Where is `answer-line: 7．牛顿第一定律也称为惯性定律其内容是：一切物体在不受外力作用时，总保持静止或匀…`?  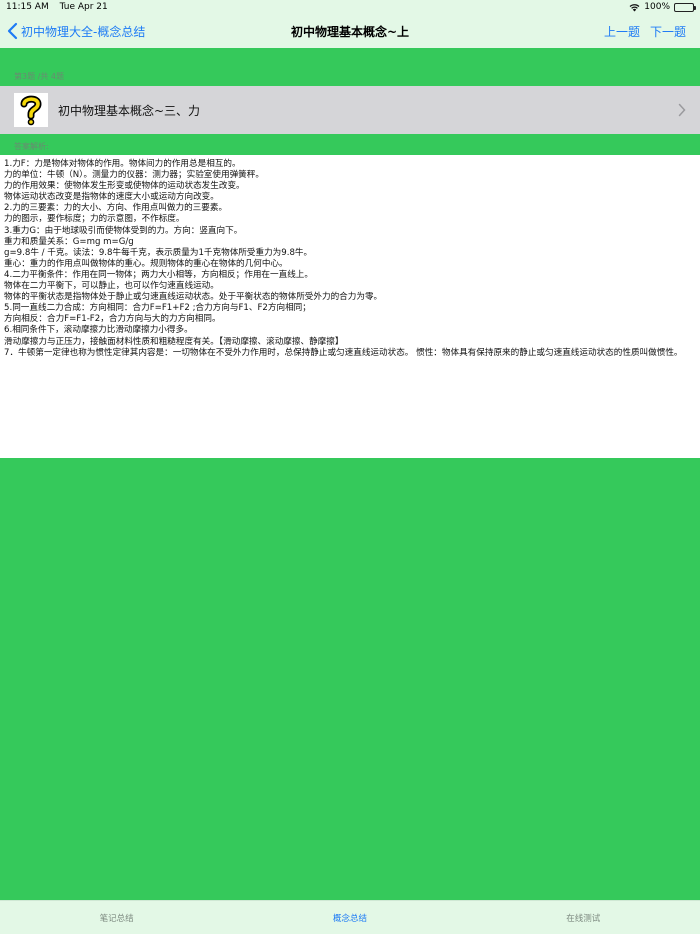
answer-line: 7．牛顿第一定律也称为惯性定律其内容是：一切物体在不受外力作用时，总保持静止或匀… is located at coordinates (343, 352).